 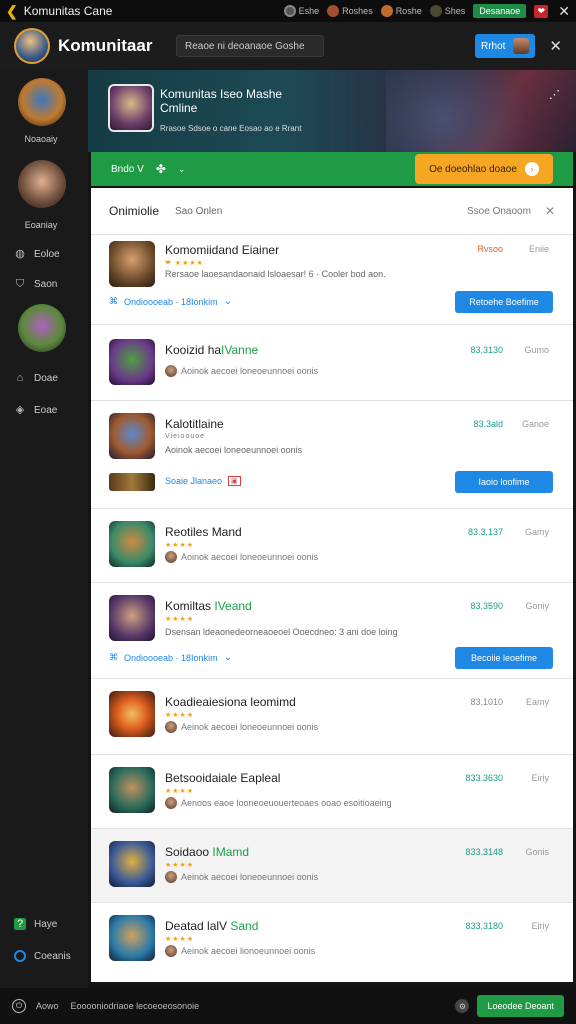 What do you see at coordinates (20, 378) in the screenshot?
I see `cart-icon: ⌂` at bounding box center [20, 378].